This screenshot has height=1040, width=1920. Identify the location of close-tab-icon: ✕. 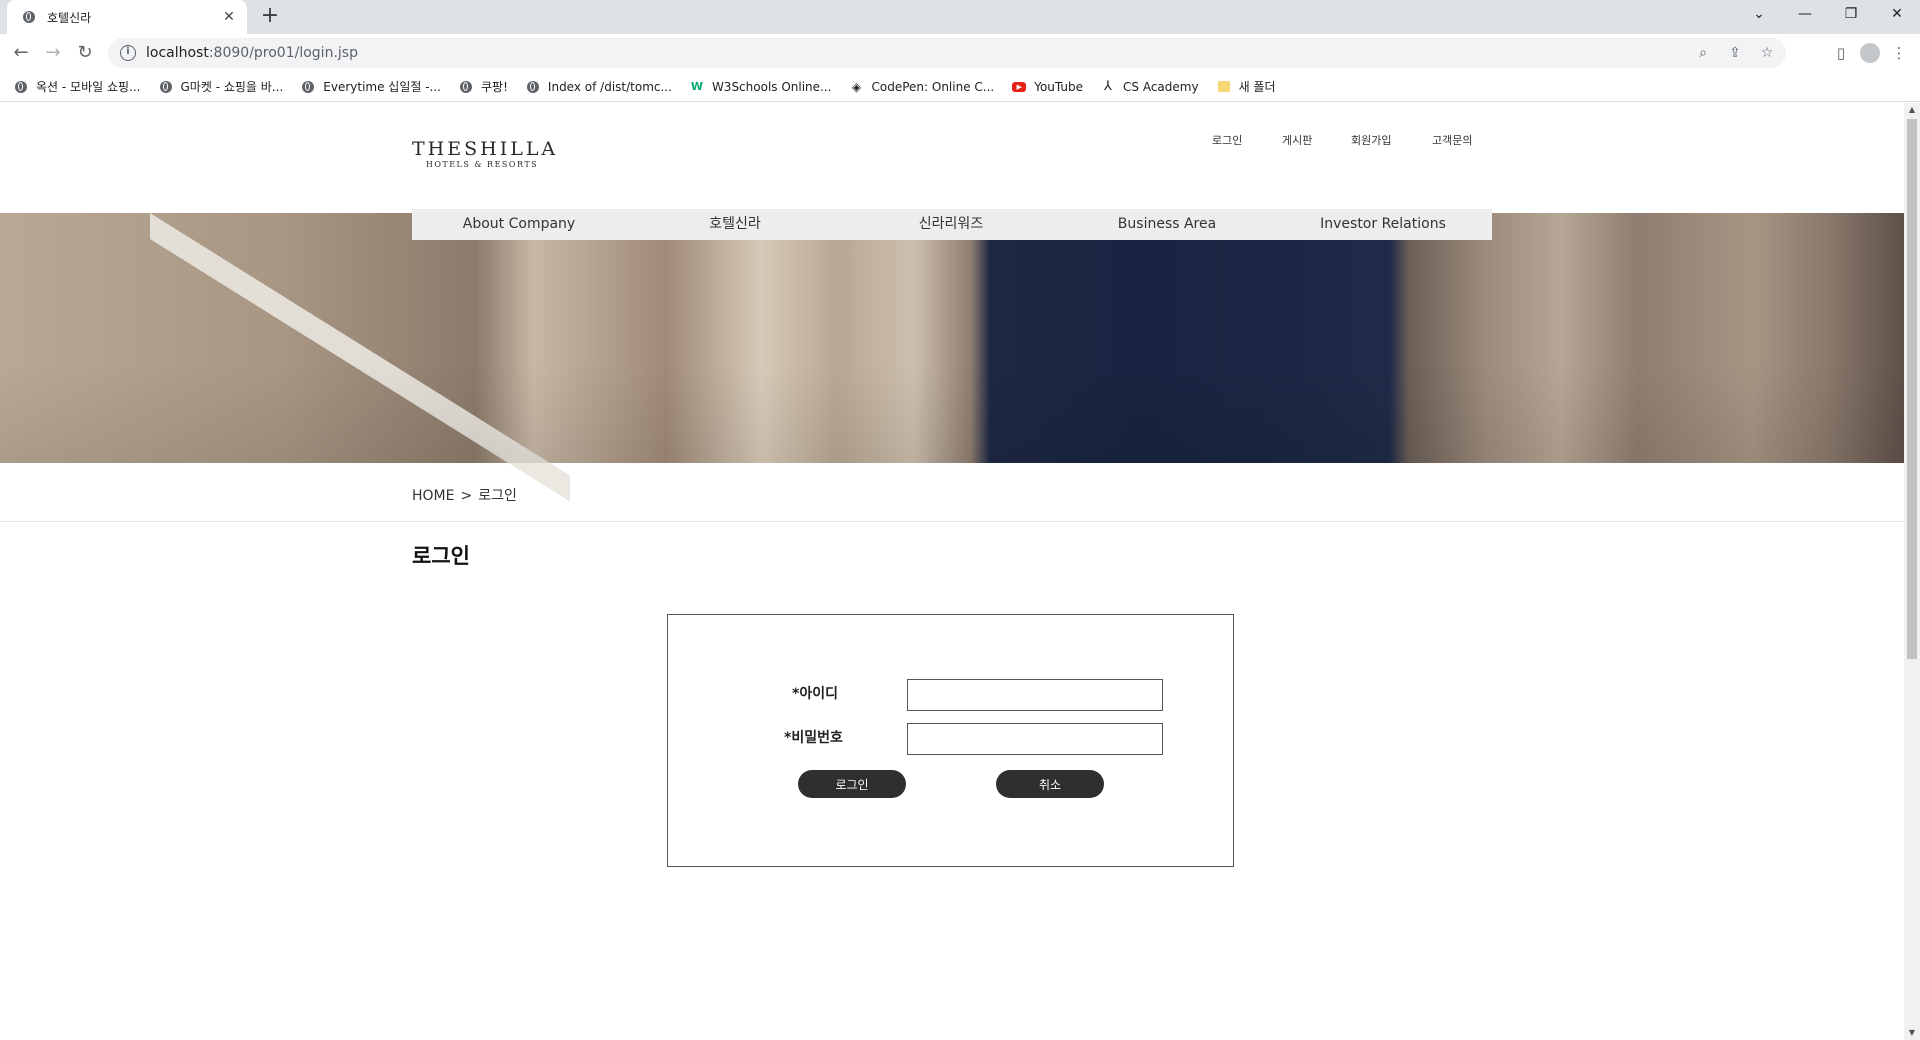
(229, 17).